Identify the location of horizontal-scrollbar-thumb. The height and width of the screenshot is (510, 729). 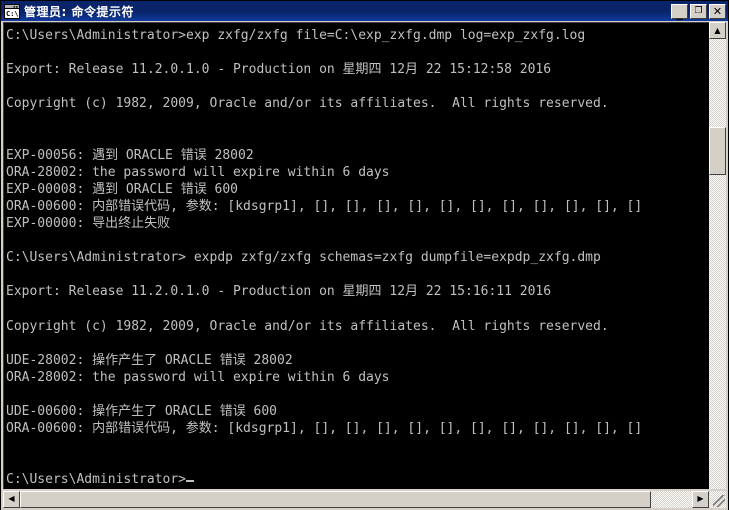
(335, 499).